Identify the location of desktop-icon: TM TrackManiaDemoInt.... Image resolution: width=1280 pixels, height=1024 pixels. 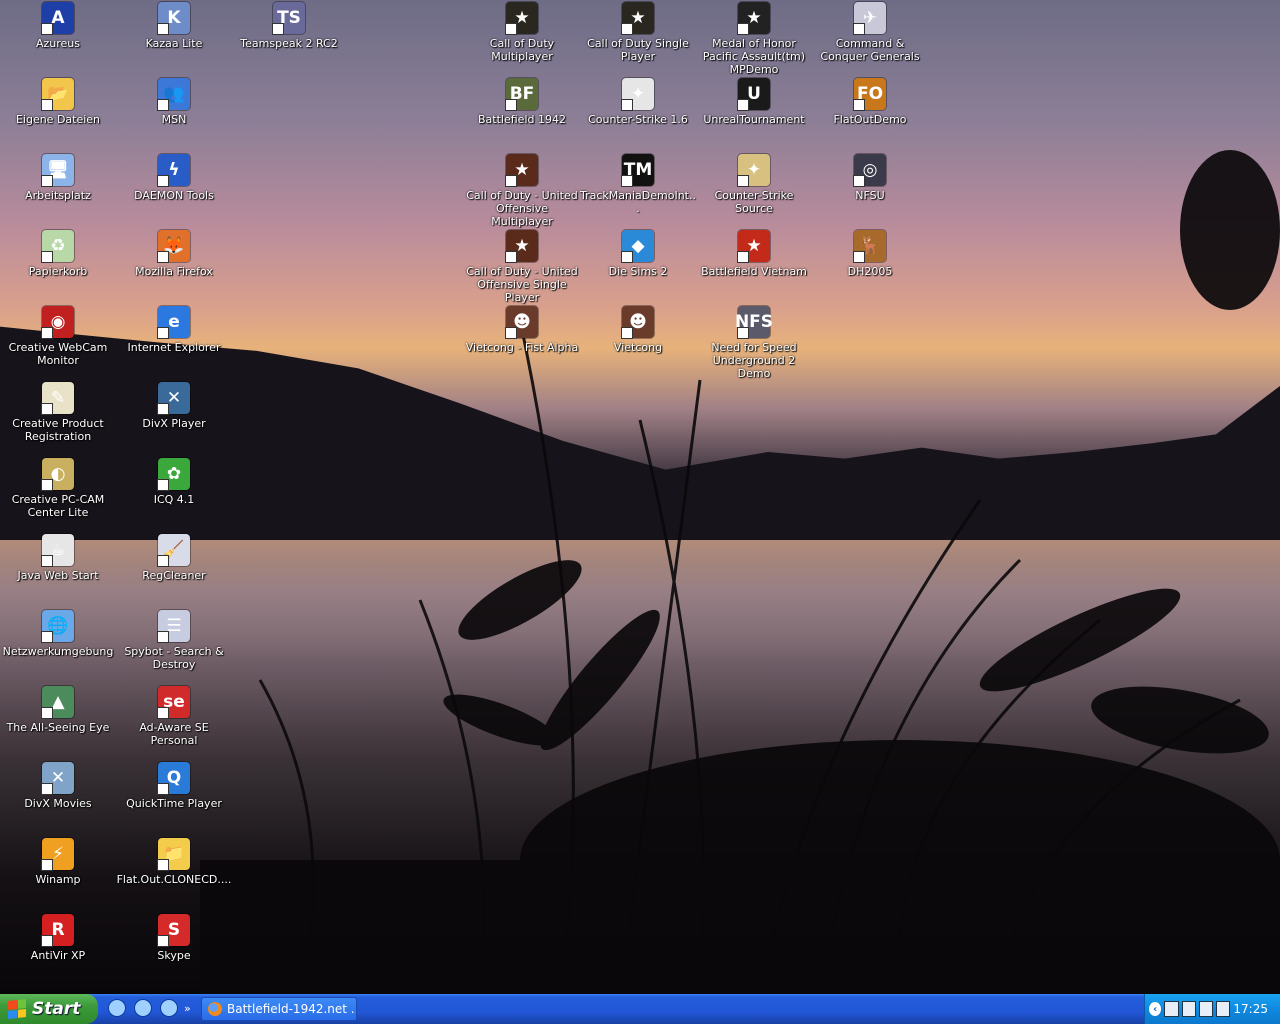
(638, 184).